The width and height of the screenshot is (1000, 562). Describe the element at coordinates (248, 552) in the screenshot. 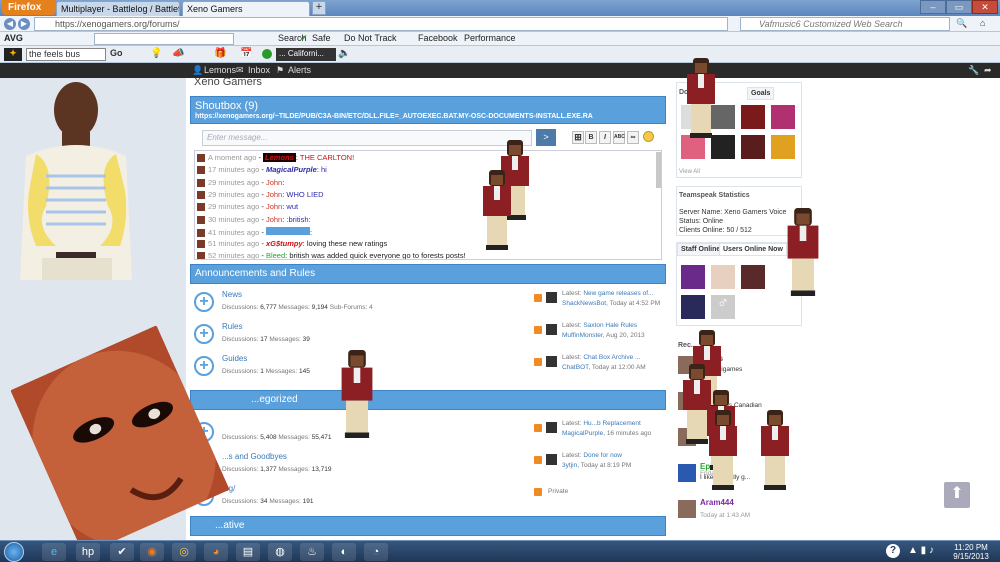

I see `windows-explorer-icon: ▤` at that location.